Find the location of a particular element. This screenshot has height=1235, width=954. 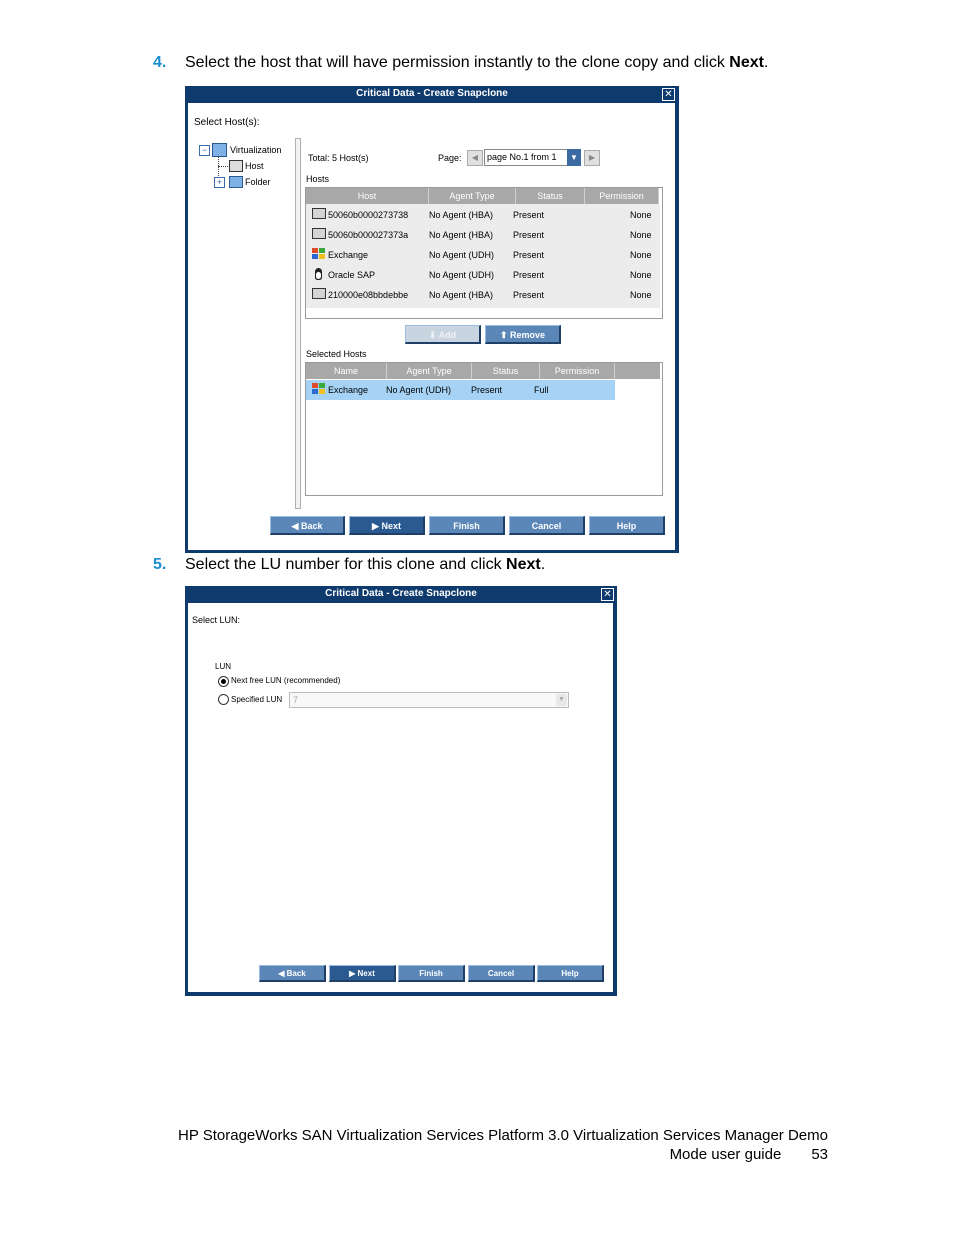

tree-item-virtualization: Virtualization is located at coordinates (255, 150).